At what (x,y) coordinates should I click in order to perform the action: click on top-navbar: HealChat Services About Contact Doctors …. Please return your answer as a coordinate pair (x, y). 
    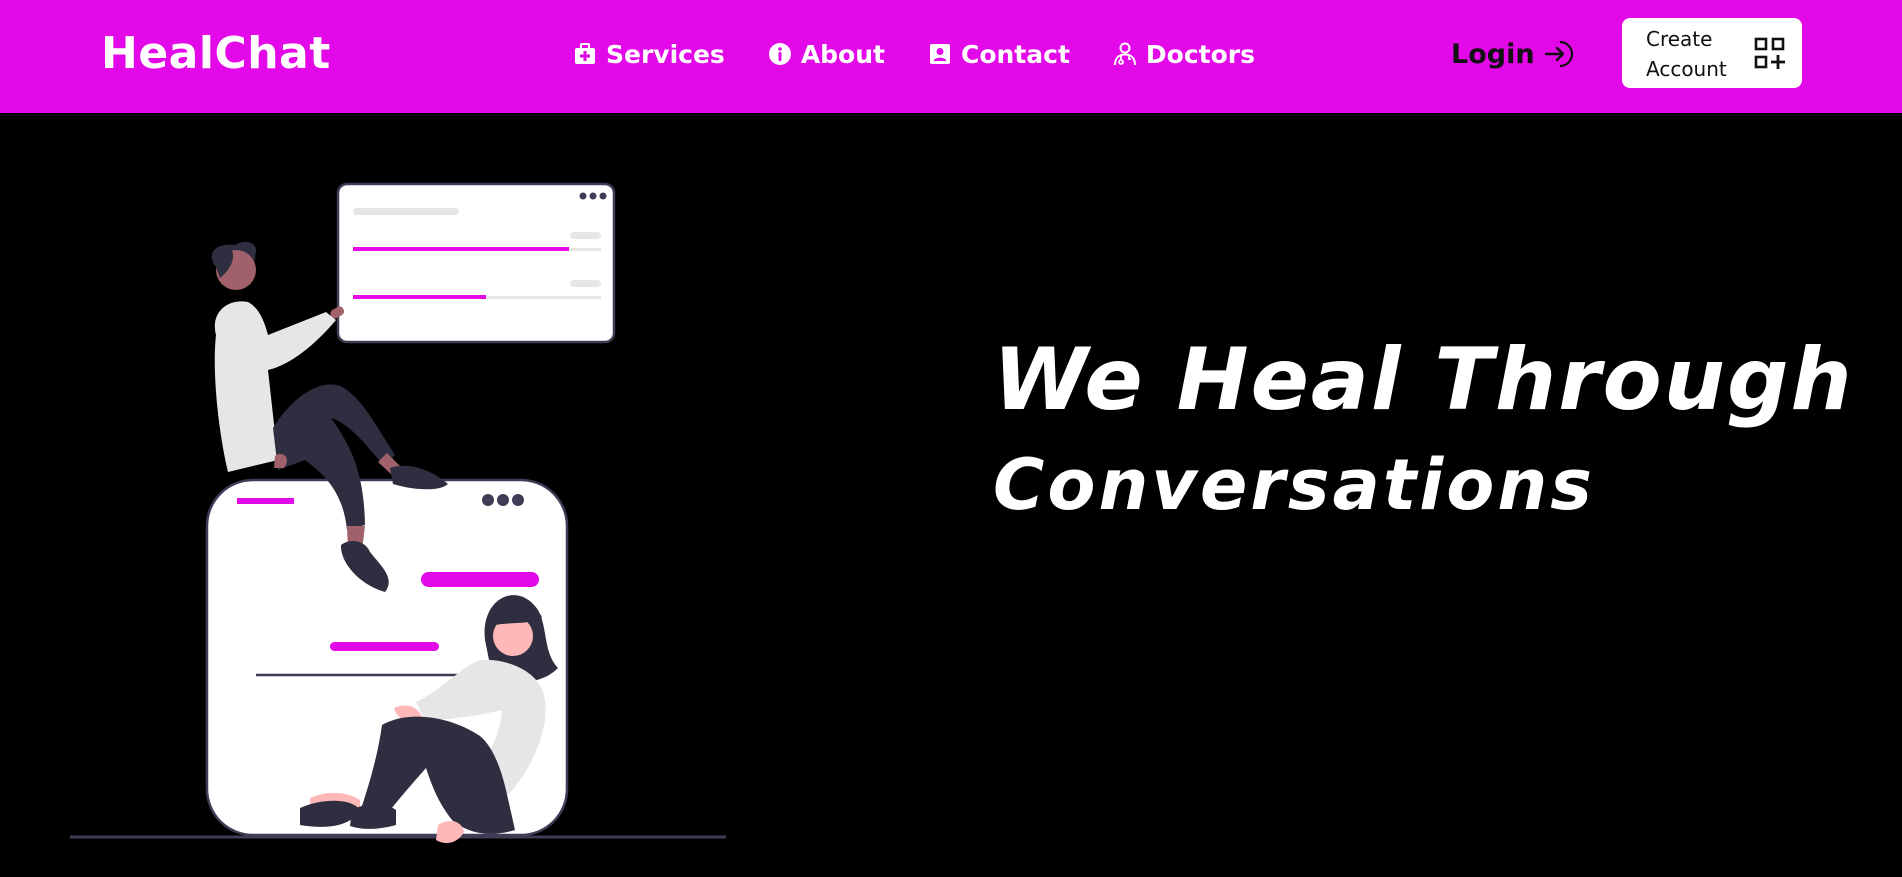
    Looking at the image, I should click on (951, 56).